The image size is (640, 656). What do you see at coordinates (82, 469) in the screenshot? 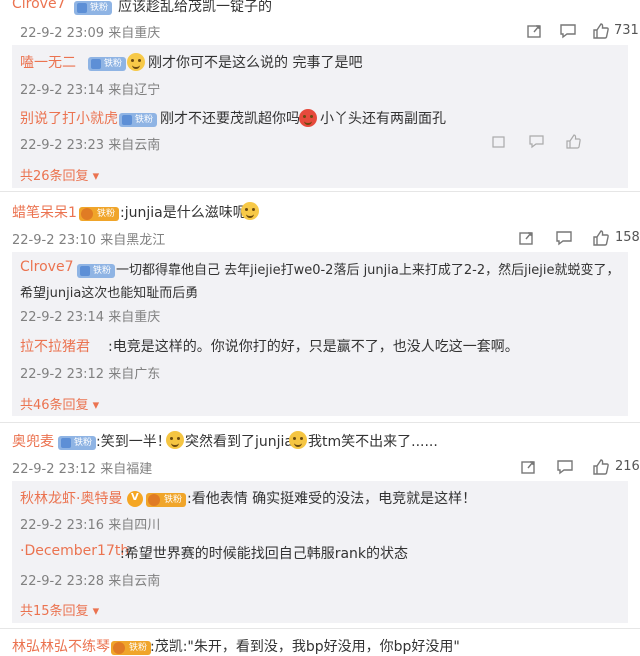
I see `comment-meta: 22-9-2 23:12 来自福建` at bounding box center [82, 469].